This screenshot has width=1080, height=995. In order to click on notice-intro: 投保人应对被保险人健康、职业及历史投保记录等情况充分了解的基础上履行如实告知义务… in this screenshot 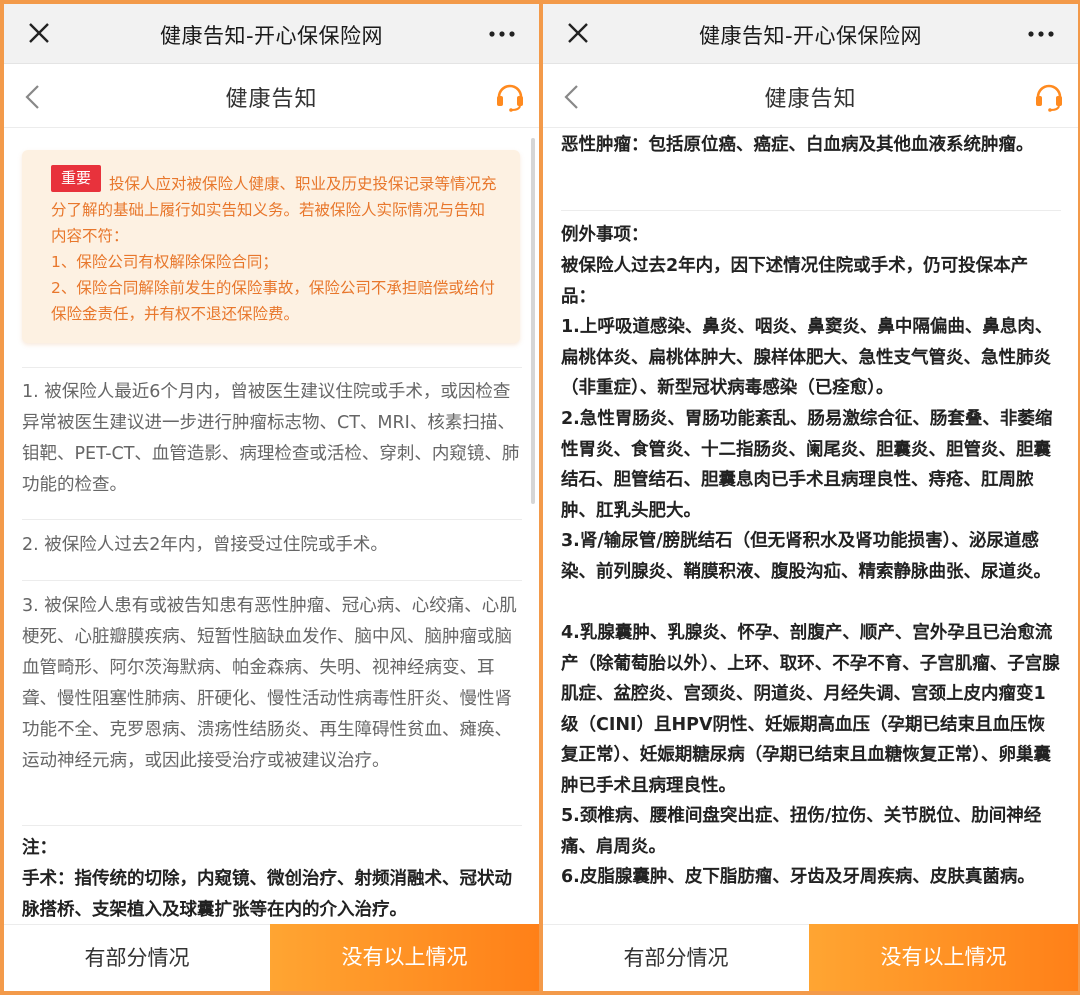, I will do `click(274, 210)`.